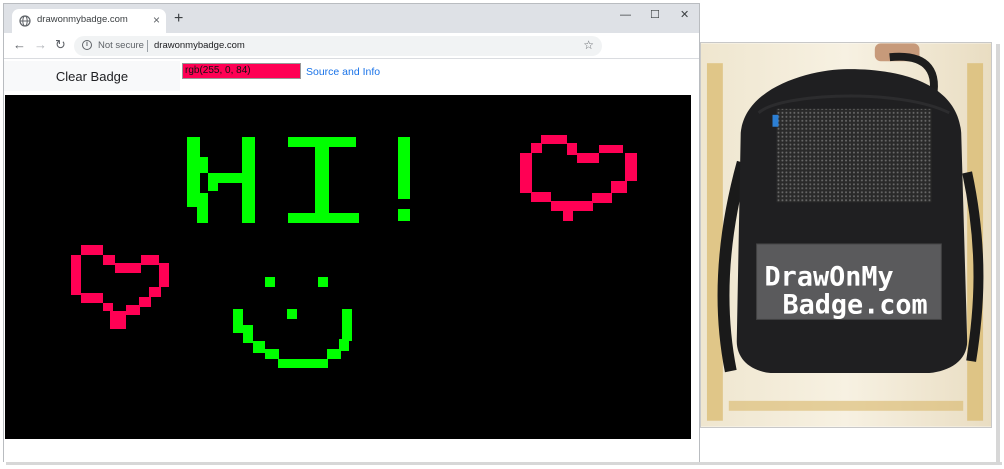 This screenshot has width=1004, height=469. I want to click on browser-toolbar: ← → ↻ i Not secure drawonmybadge.com ☆, so click(351, 46).